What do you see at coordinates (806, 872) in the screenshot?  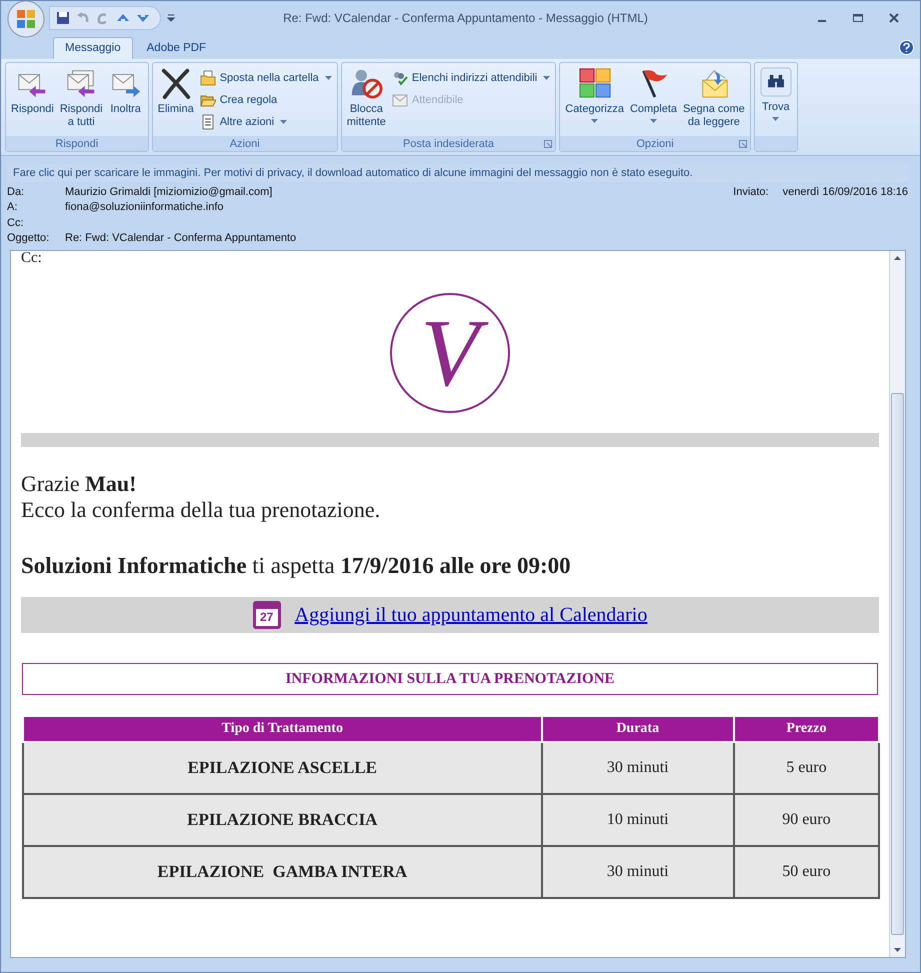 I see `table-cell: 50 euro` at bounding box center [806, 872].